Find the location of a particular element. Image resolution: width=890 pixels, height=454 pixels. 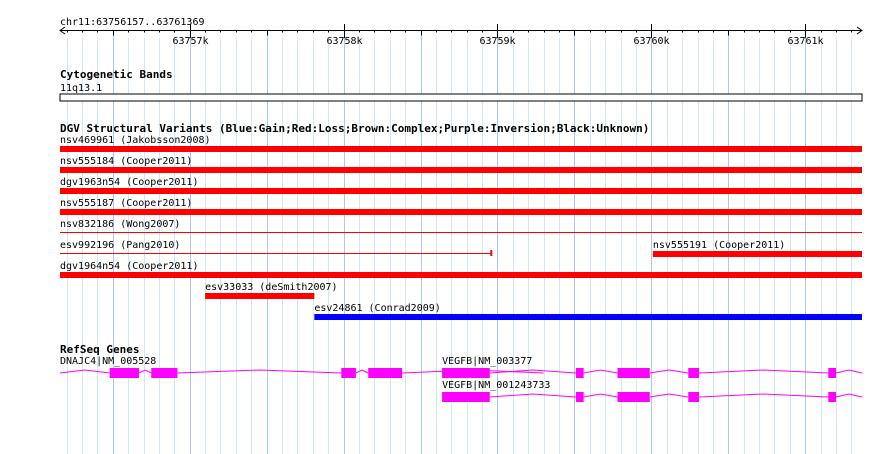

ruler-tick-label: 63759k is located at coordinates (497, 41).